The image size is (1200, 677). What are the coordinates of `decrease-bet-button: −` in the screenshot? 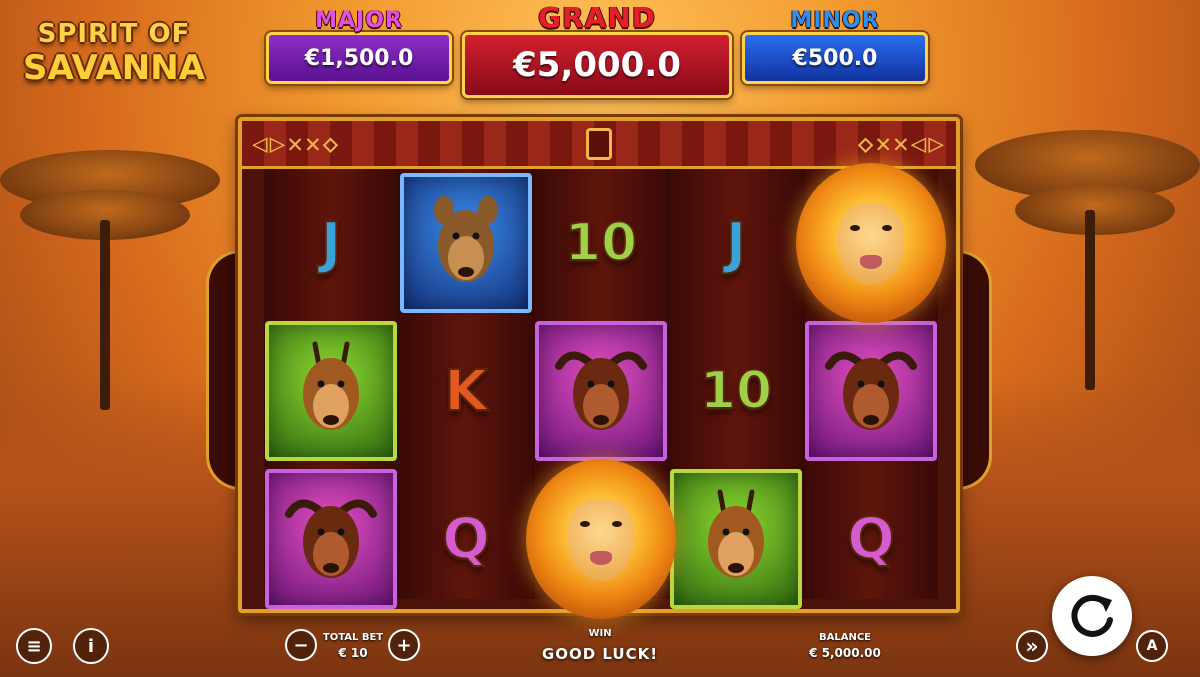 It's located at (301, 645).